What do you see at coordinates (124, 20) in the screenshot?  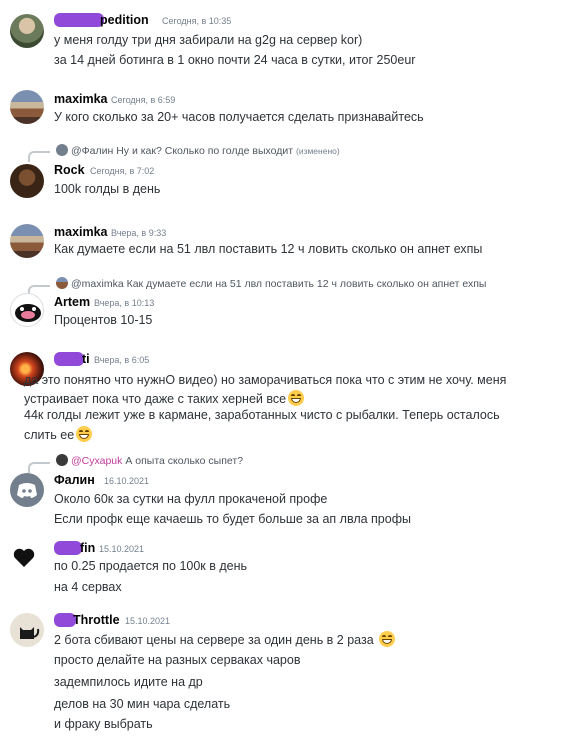 I see `author-name: pedition` at bounding box center [124, 20].